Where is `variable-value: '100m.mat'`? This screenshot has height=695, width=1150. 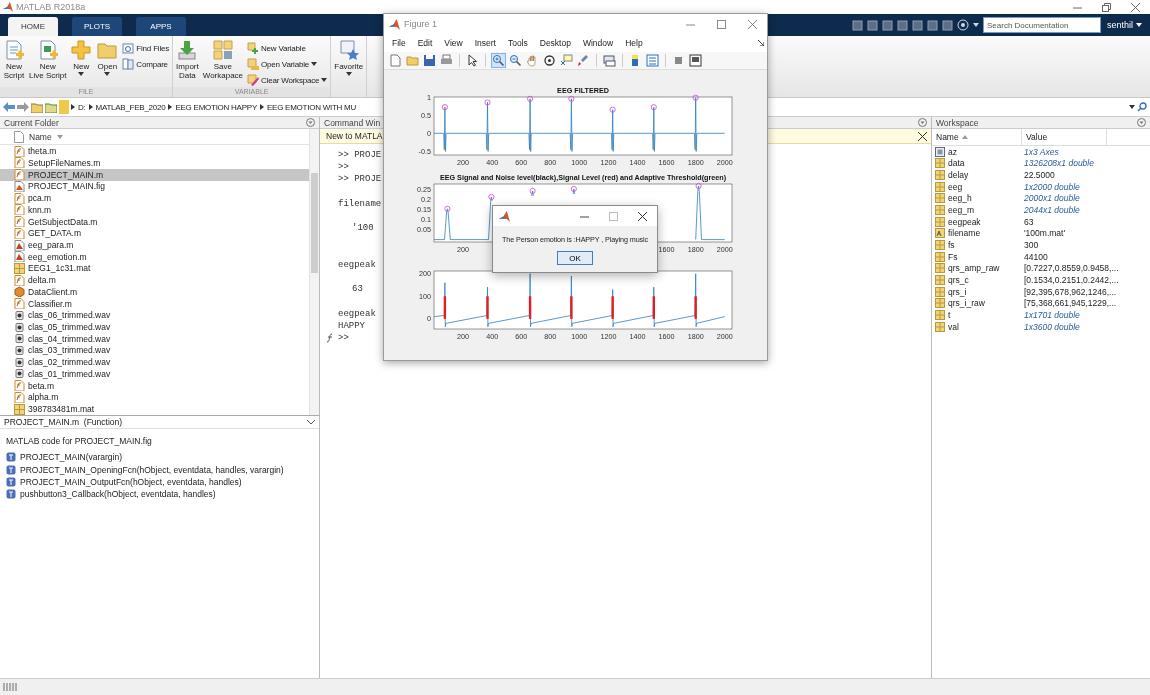 variable-value: '100m.mat' is located at coordinates (1045, 233).